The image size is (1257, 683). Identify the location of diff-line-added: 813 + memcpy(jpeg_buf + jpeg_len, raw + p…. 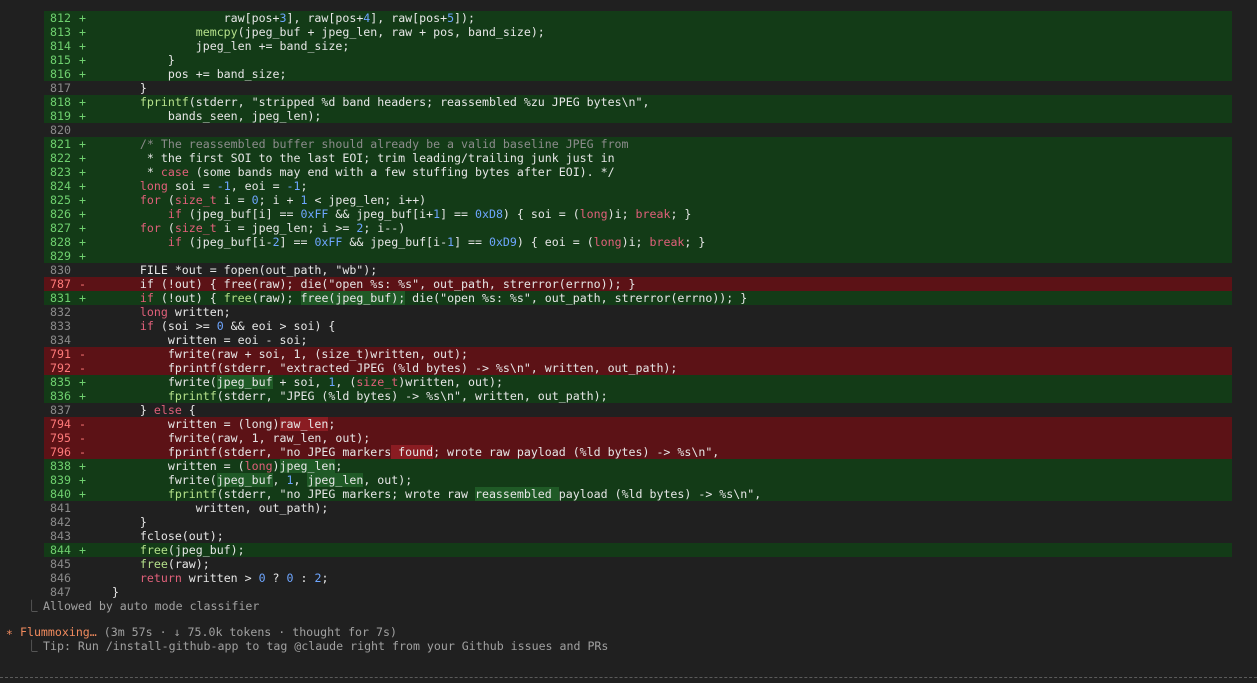
(638, 32).